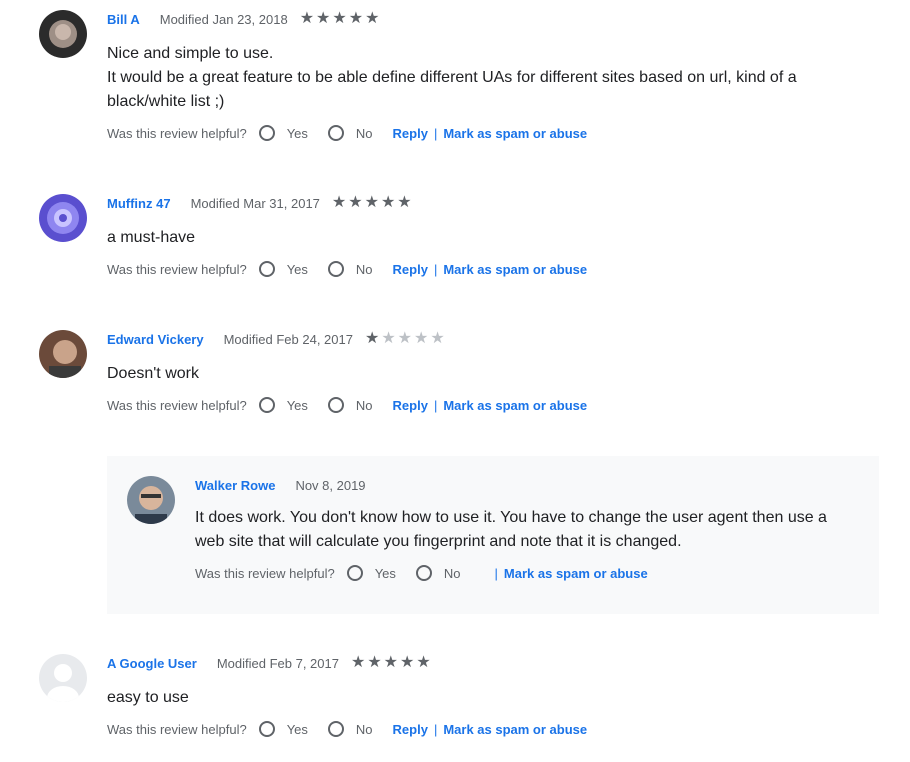 This screenshot has height=762, width=910. What do you see at coordinates (277, 663) in the screenshot?
I see `modified-date: Modified Feb 7, 2017` at bounding box center [277, 663].